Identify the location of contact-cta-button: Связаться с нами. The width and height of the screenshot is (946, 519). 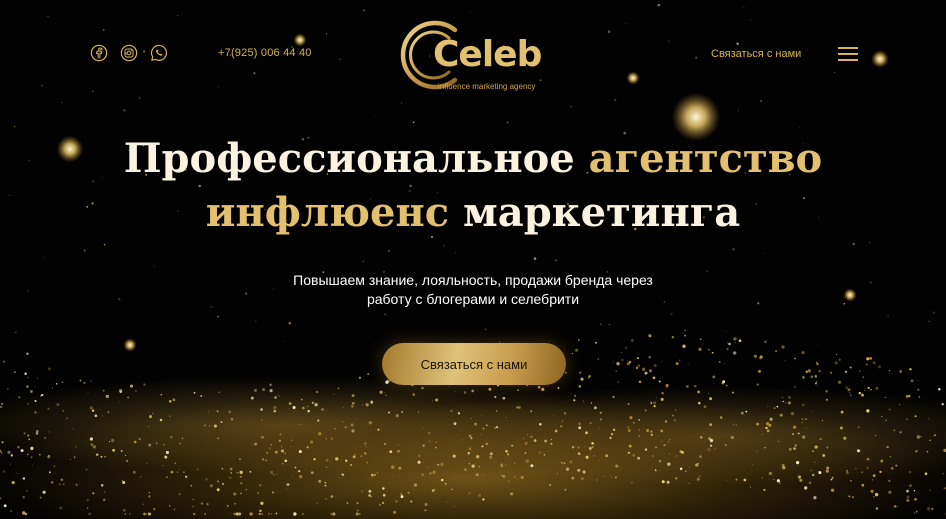
(474, 364).